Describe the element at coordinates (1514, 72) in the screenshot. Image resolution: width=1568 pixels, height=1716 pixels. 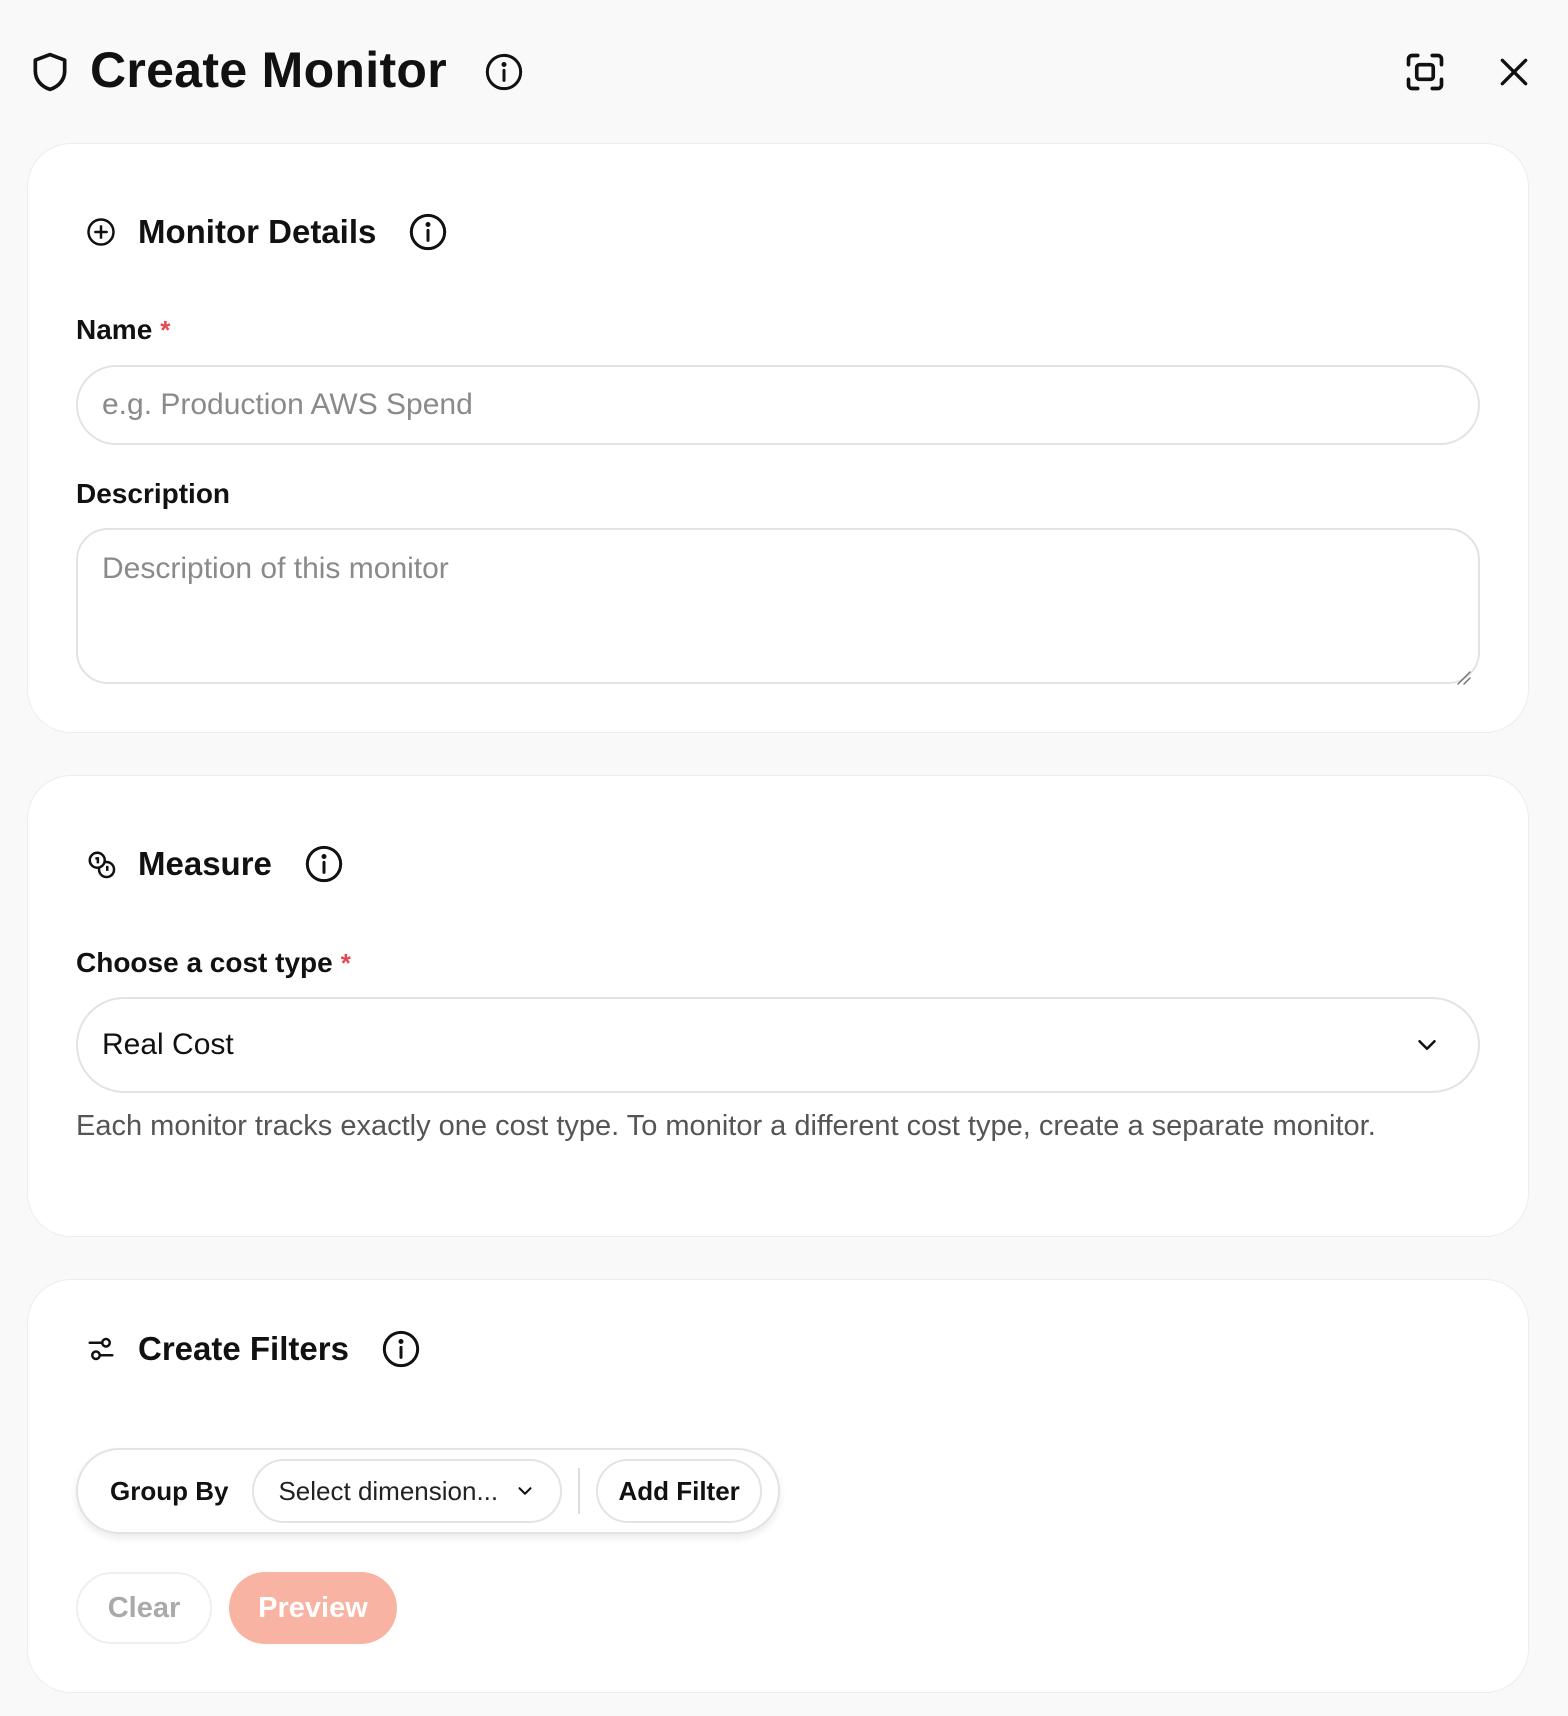
I see `close-icon` at that location.